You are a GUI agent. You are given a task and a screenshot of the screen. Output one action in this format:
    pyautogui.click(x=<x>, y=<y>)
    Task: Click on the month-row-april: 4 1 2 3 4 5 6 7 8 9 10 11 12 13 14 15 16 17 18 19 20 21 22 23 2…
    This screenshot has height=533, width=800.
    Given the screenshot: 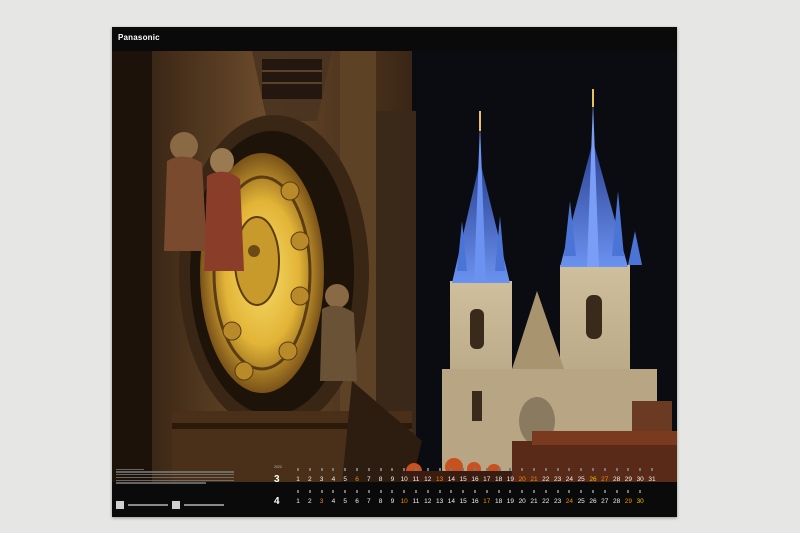 What is the action you would take?
    pyautogui.click(x=472, y=500)
    